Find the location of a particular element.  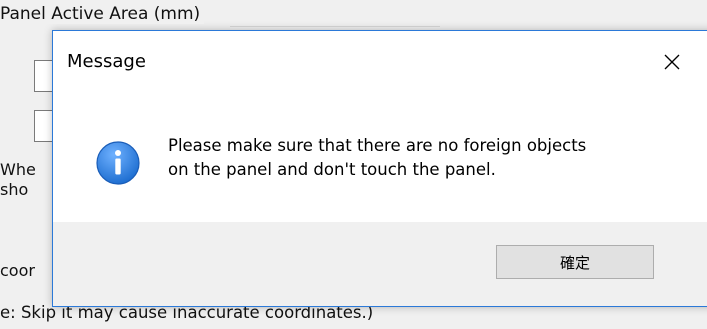

dialog-title: Message is located at coordinates (106, 61).